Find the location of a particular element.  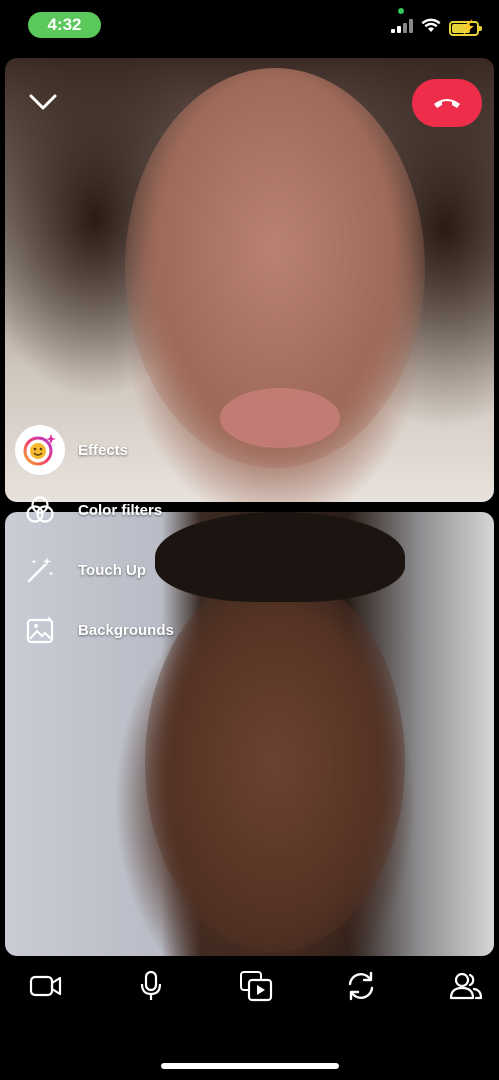

menu-item-color-filters: Color filters is located at coordinates (88, 510).